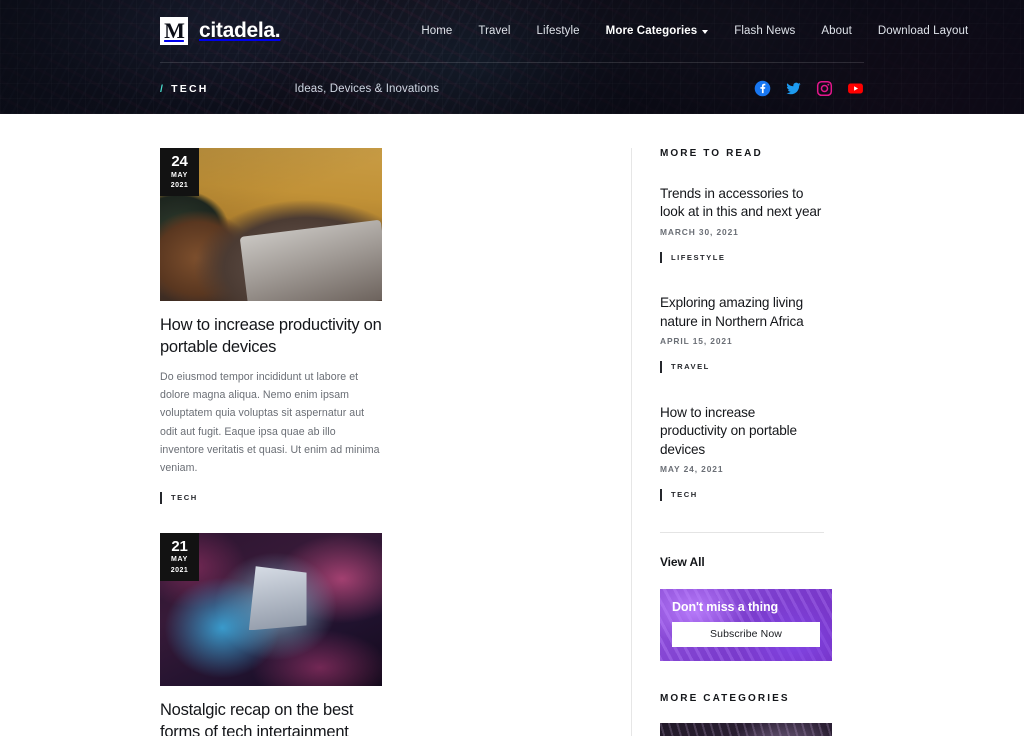  Describe the element at coordinates (163, 88) in the screenshot. I see `breadcrumb-slash: /` at that location.